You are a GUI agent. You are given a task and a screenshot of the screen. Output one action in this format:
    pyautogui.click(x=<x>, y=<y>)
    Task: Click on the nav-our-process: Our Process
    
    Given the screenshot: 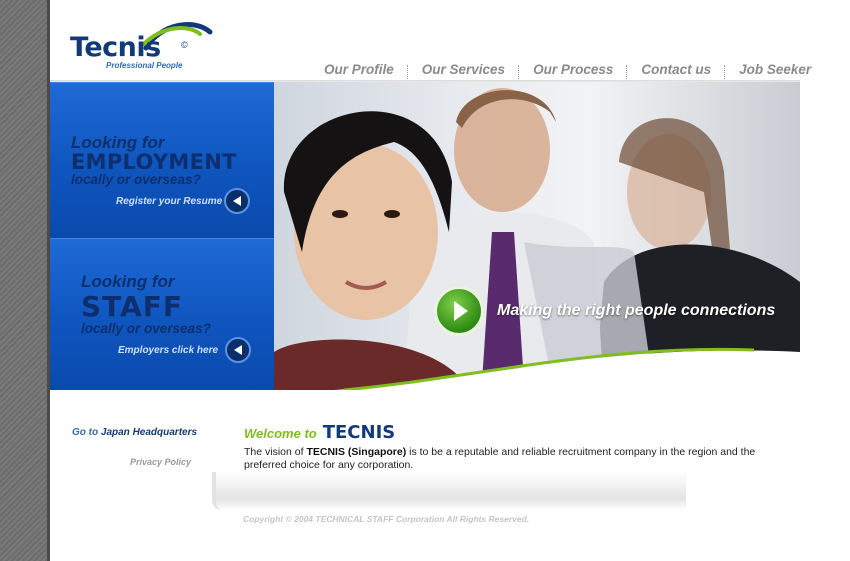 What is the action you would take?
    pyautogui.click(x=573, y=69)
    